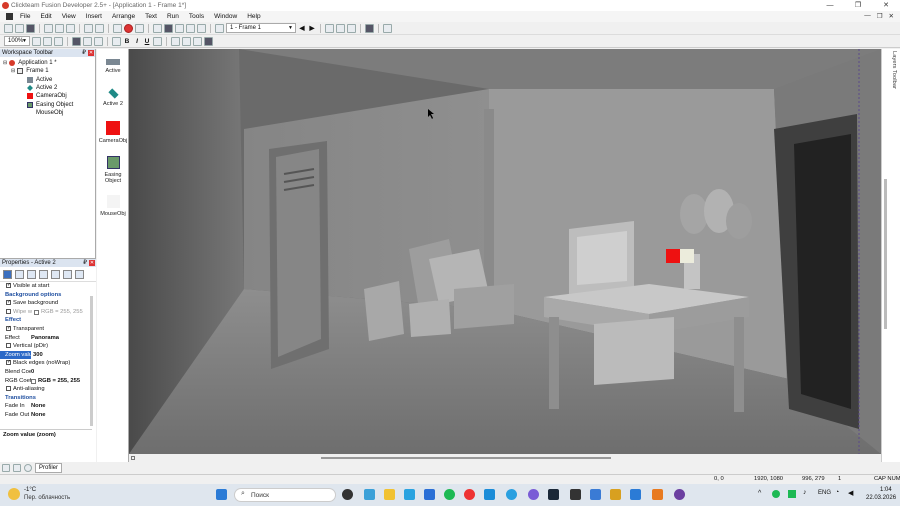 The width and height of the screenshot is (900, 506). Describe the element at coordinates (94, 16) in the screenshot. I see `menu-insert: Insert` at that location.